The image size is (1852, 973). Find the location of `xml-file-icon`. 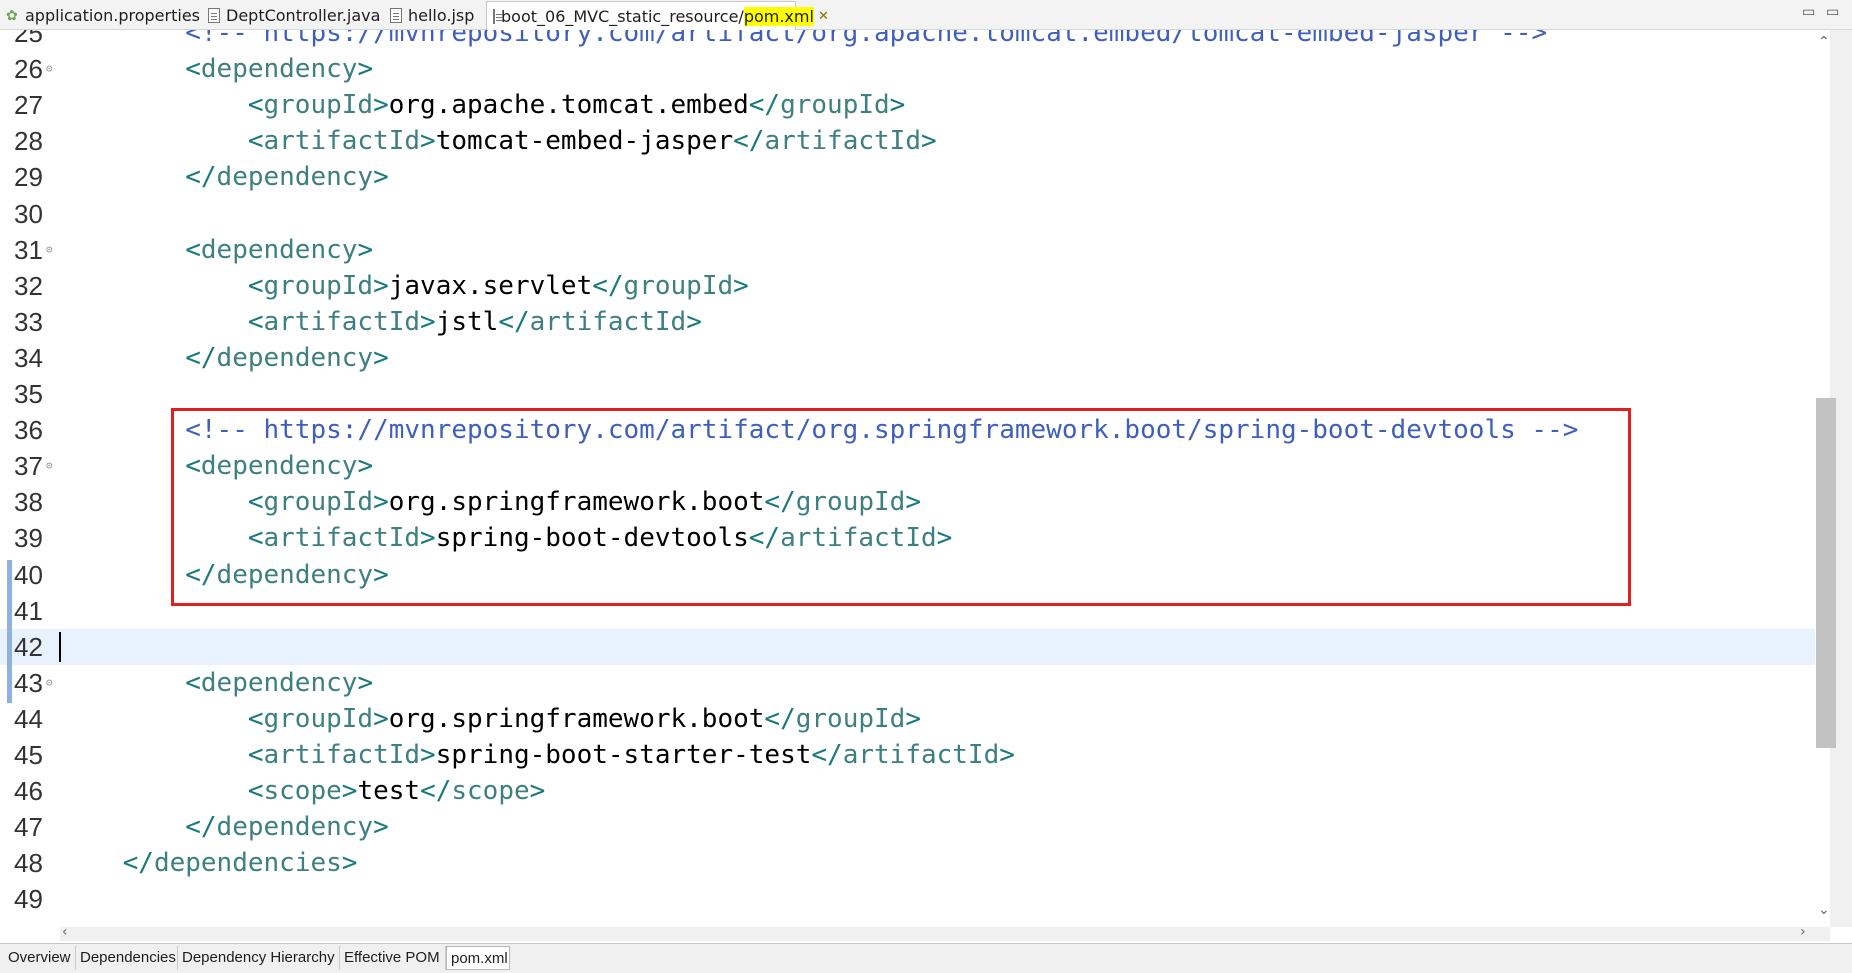

xml-file-icon is located at coordinates (497, 16).